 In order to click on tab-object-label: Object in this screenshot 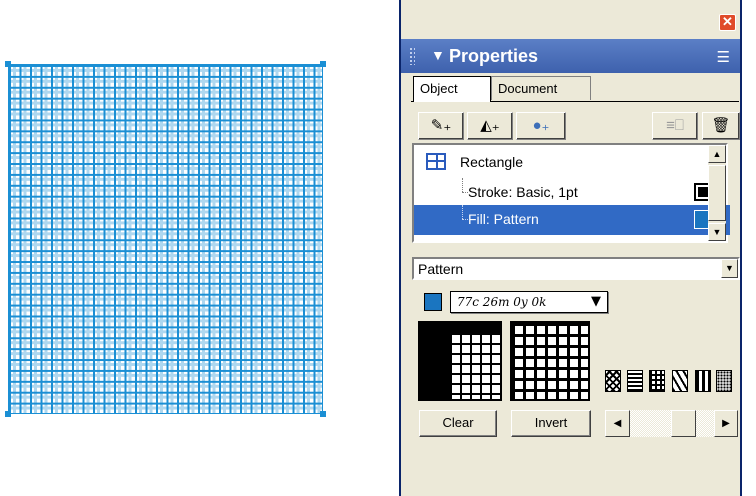, I will do `click(439, 88)`.